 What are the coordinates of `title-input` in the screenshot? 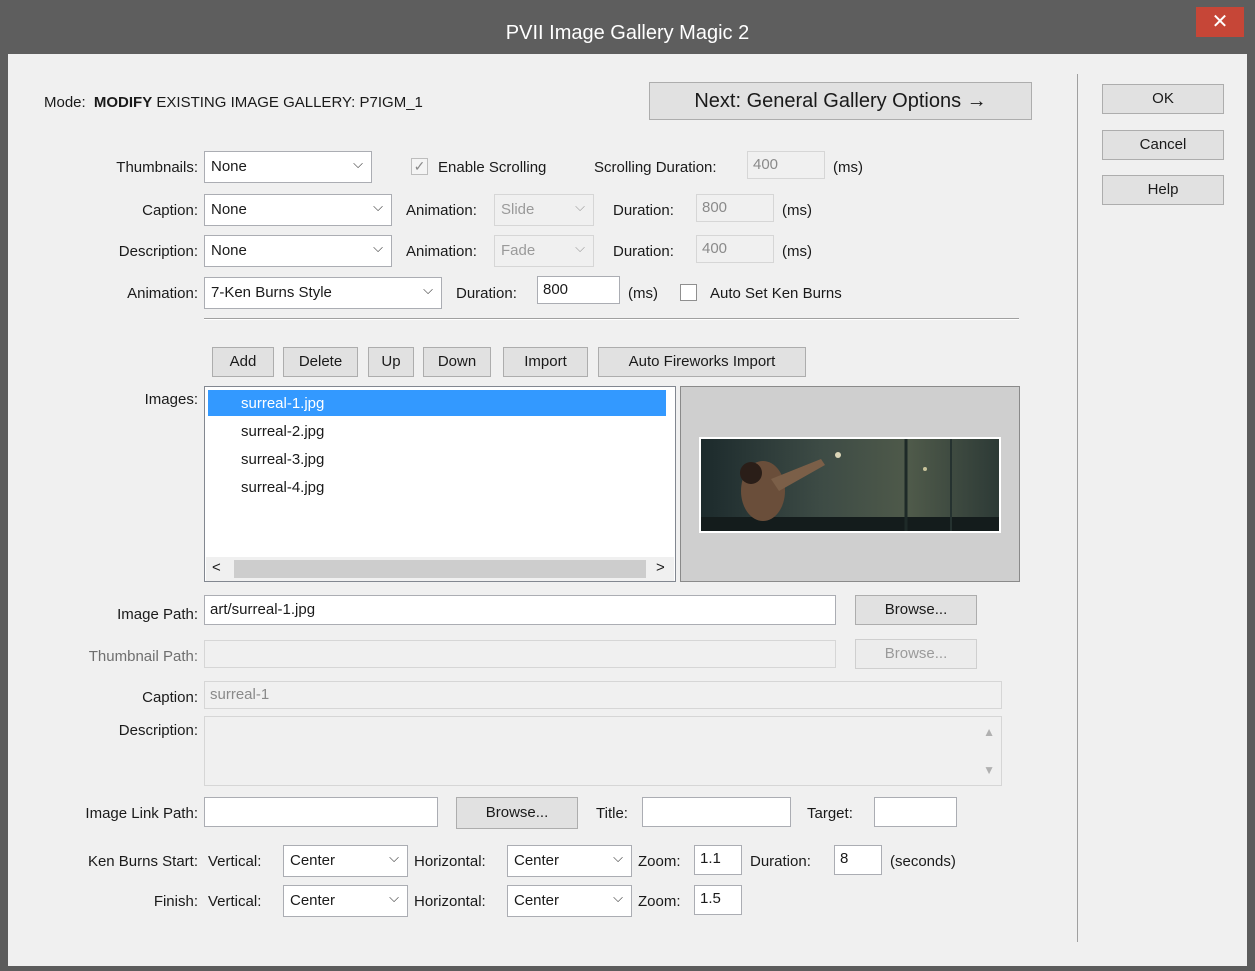 It's located at (716, 812).